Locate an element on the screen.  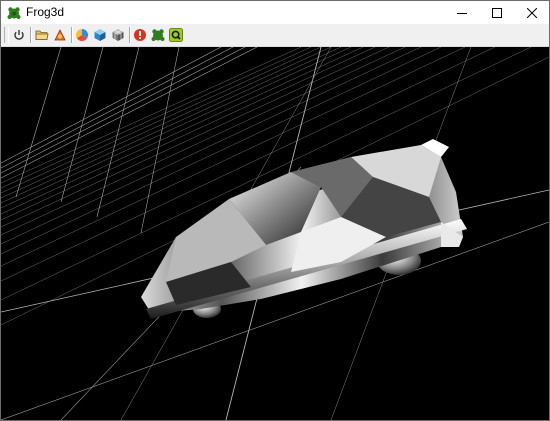
toolbar is located at coordinates (275, 35).